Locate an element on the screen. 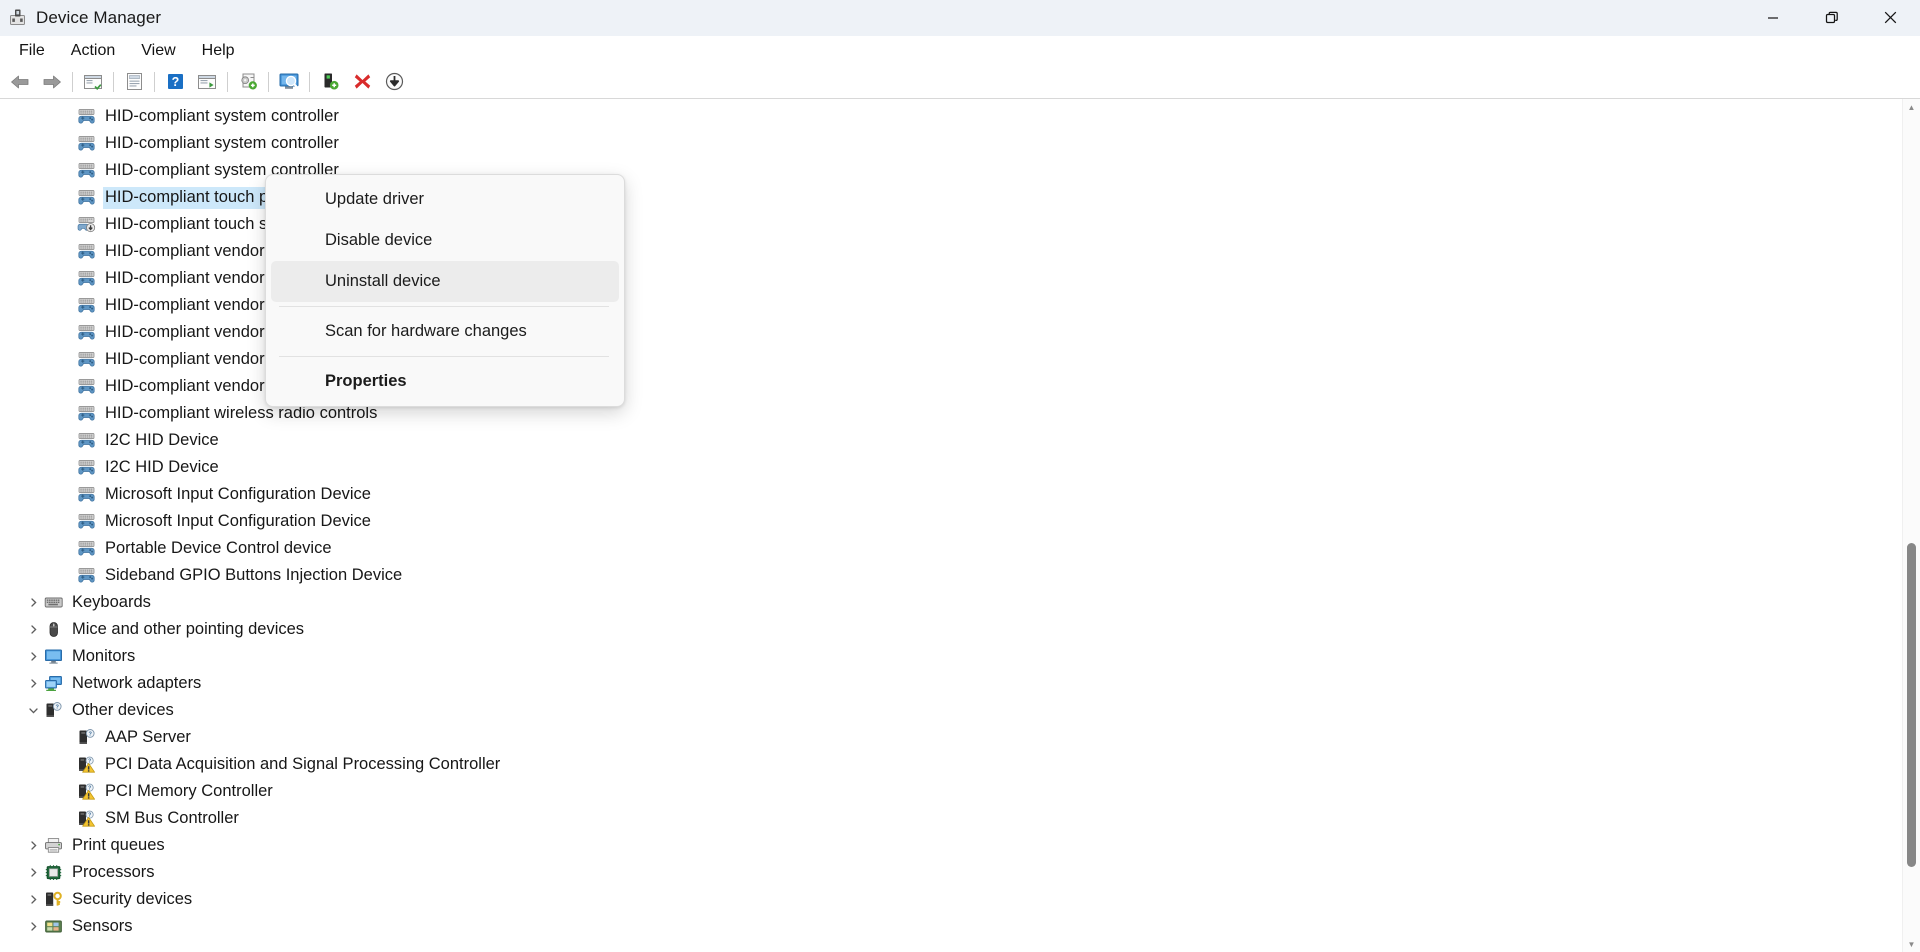 This screenshot has width=1920, height=952. keyboard-icon is located at coordinates (53, 602).